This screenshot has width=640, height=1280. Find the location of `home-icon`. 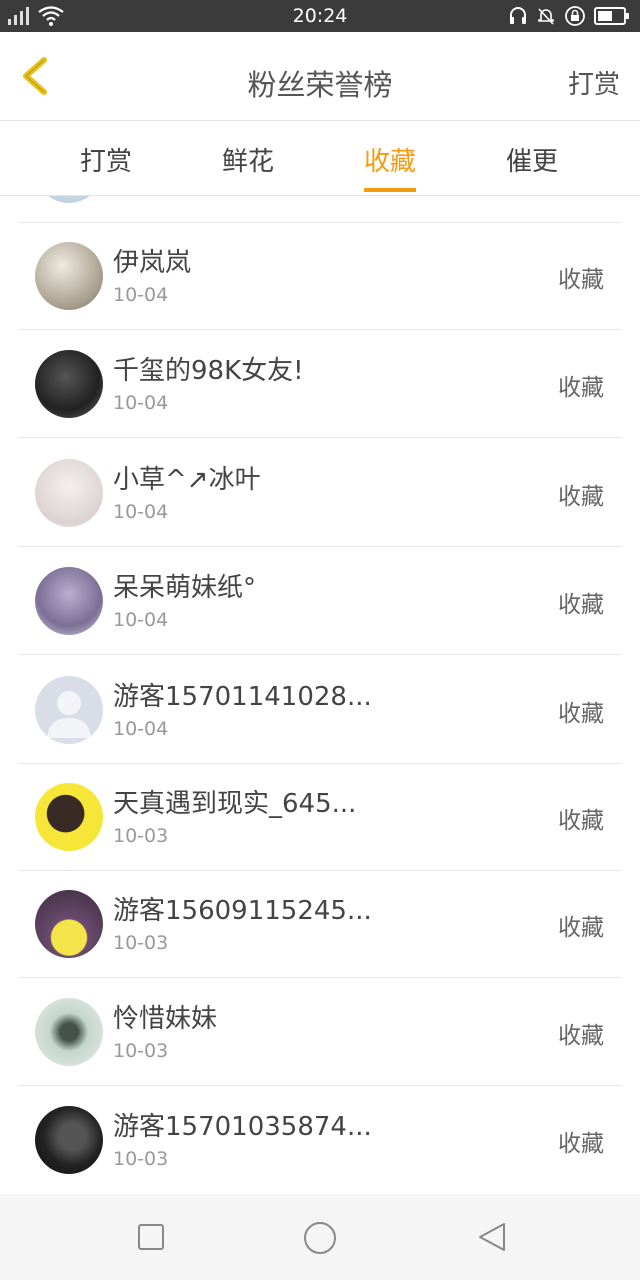

home-icon is located at coordinates (320, 1238).